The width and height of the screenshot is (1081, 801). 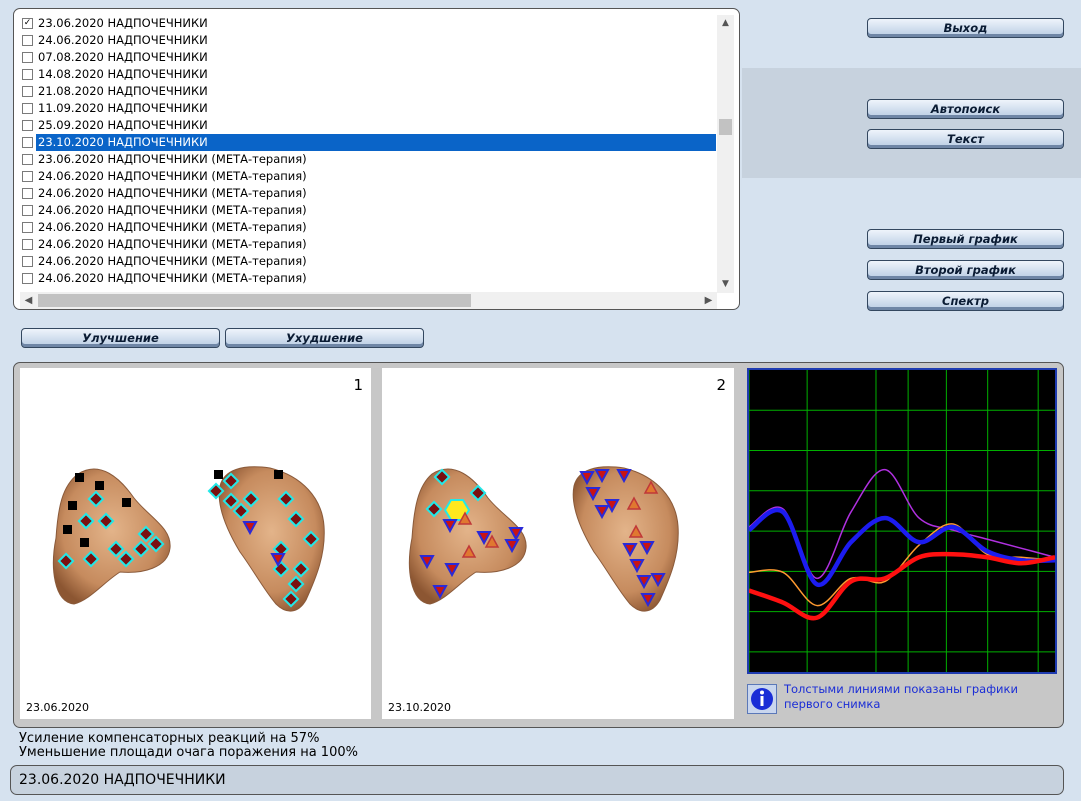 What do you see at coordinates (169, 738) in the screenshot?
I see `result-line-1: Усиление компенсаторных реакций на 57%` at bounding box center [169, 738].